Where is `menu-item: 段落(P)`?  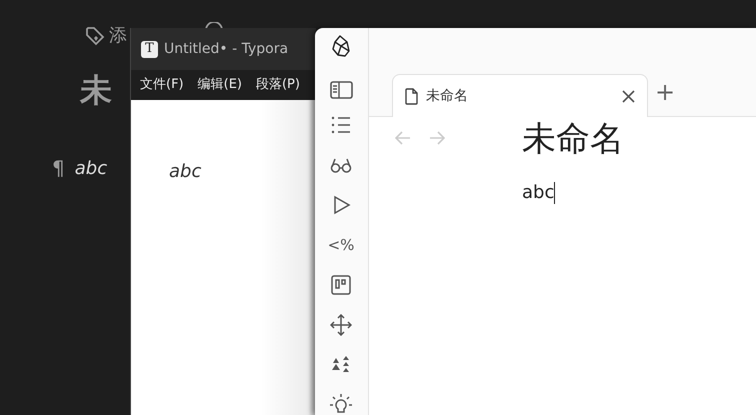 menu-item: 段落(P) is located at coordinates (278, 85).